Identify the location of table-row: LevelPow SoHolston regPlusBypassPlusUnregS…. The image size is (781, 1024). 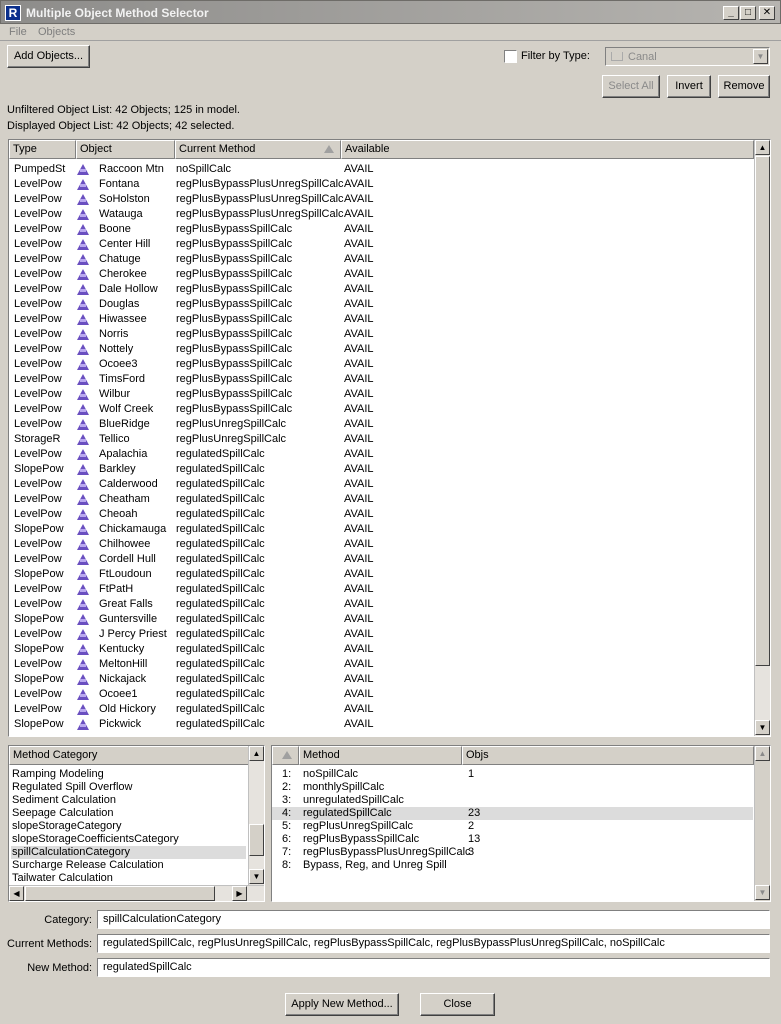
(389, 199).